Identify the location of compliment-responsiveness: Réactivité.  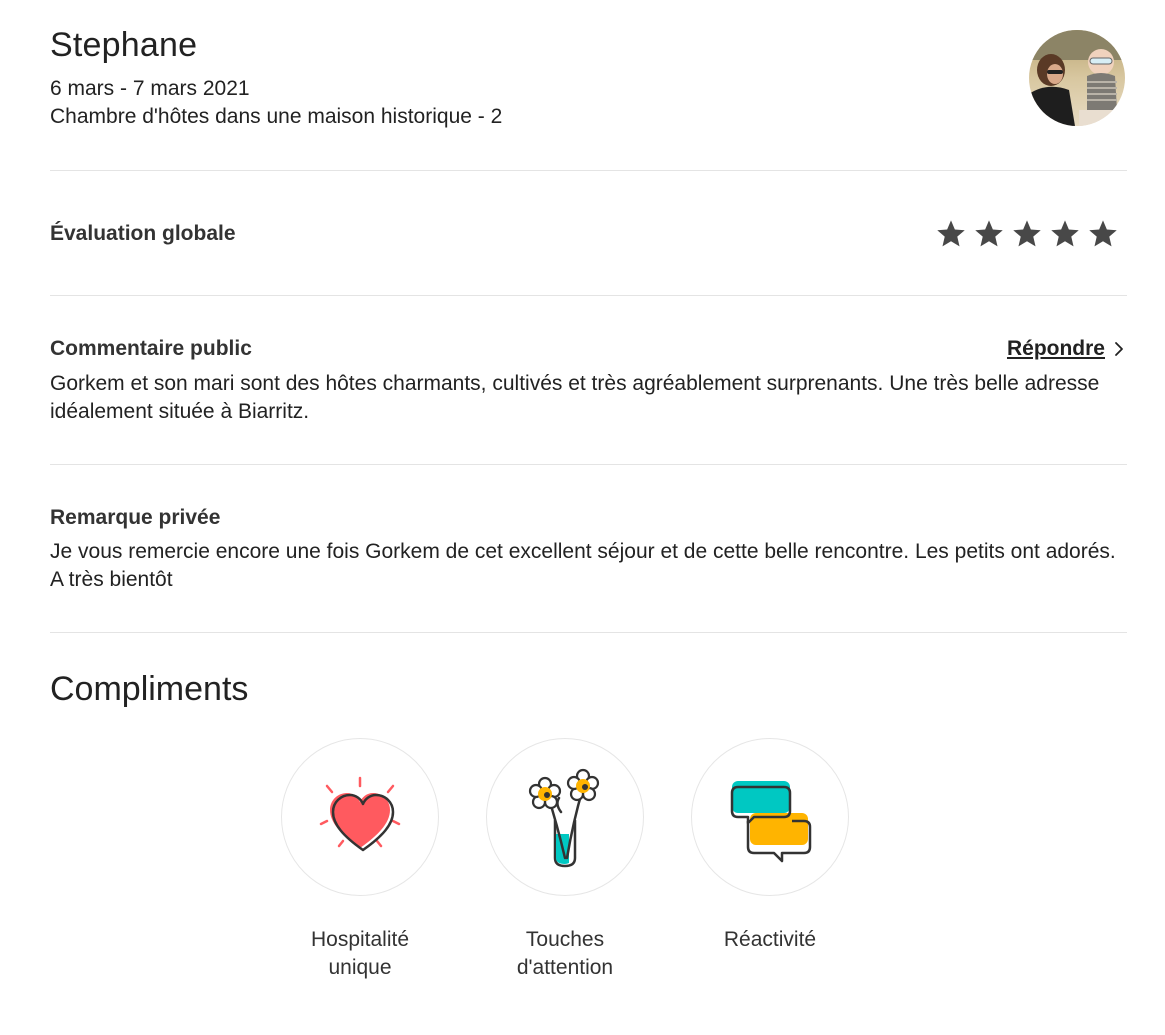
(770, 846).